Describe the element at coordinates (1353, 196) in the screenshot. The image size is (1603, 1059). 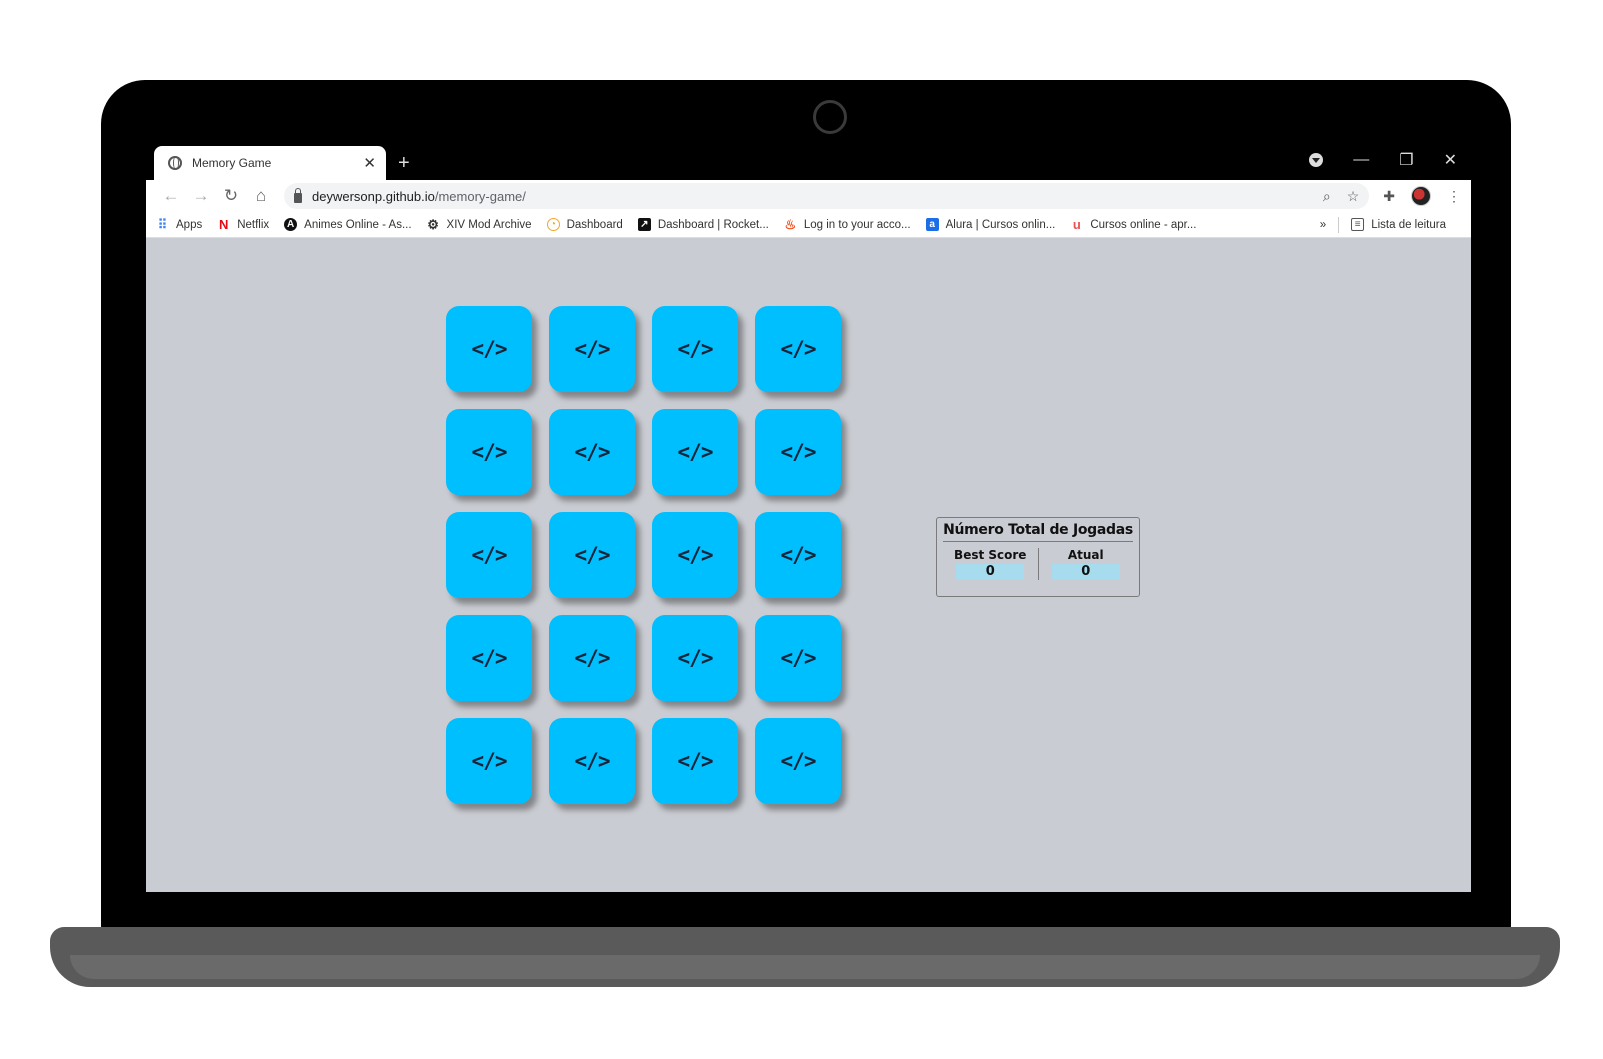
I see `bookmark-star-icon: ☆` at that location.